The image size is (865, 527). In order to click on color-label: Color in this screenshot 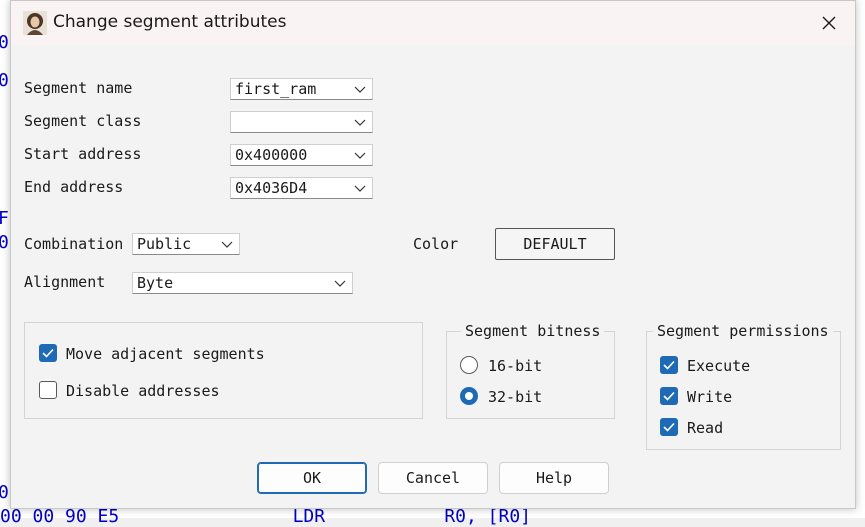, I will do `click(436, 244)`.